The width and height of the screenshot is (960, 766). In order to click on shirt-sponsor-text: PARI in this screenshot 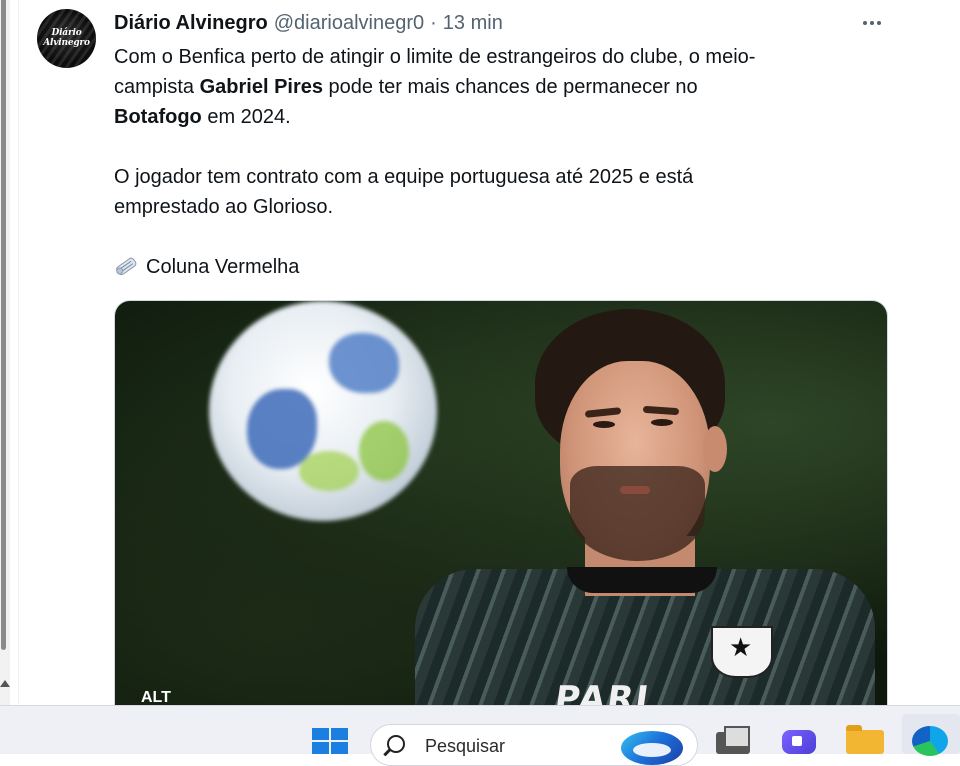, I will do `click(602, 692)`.